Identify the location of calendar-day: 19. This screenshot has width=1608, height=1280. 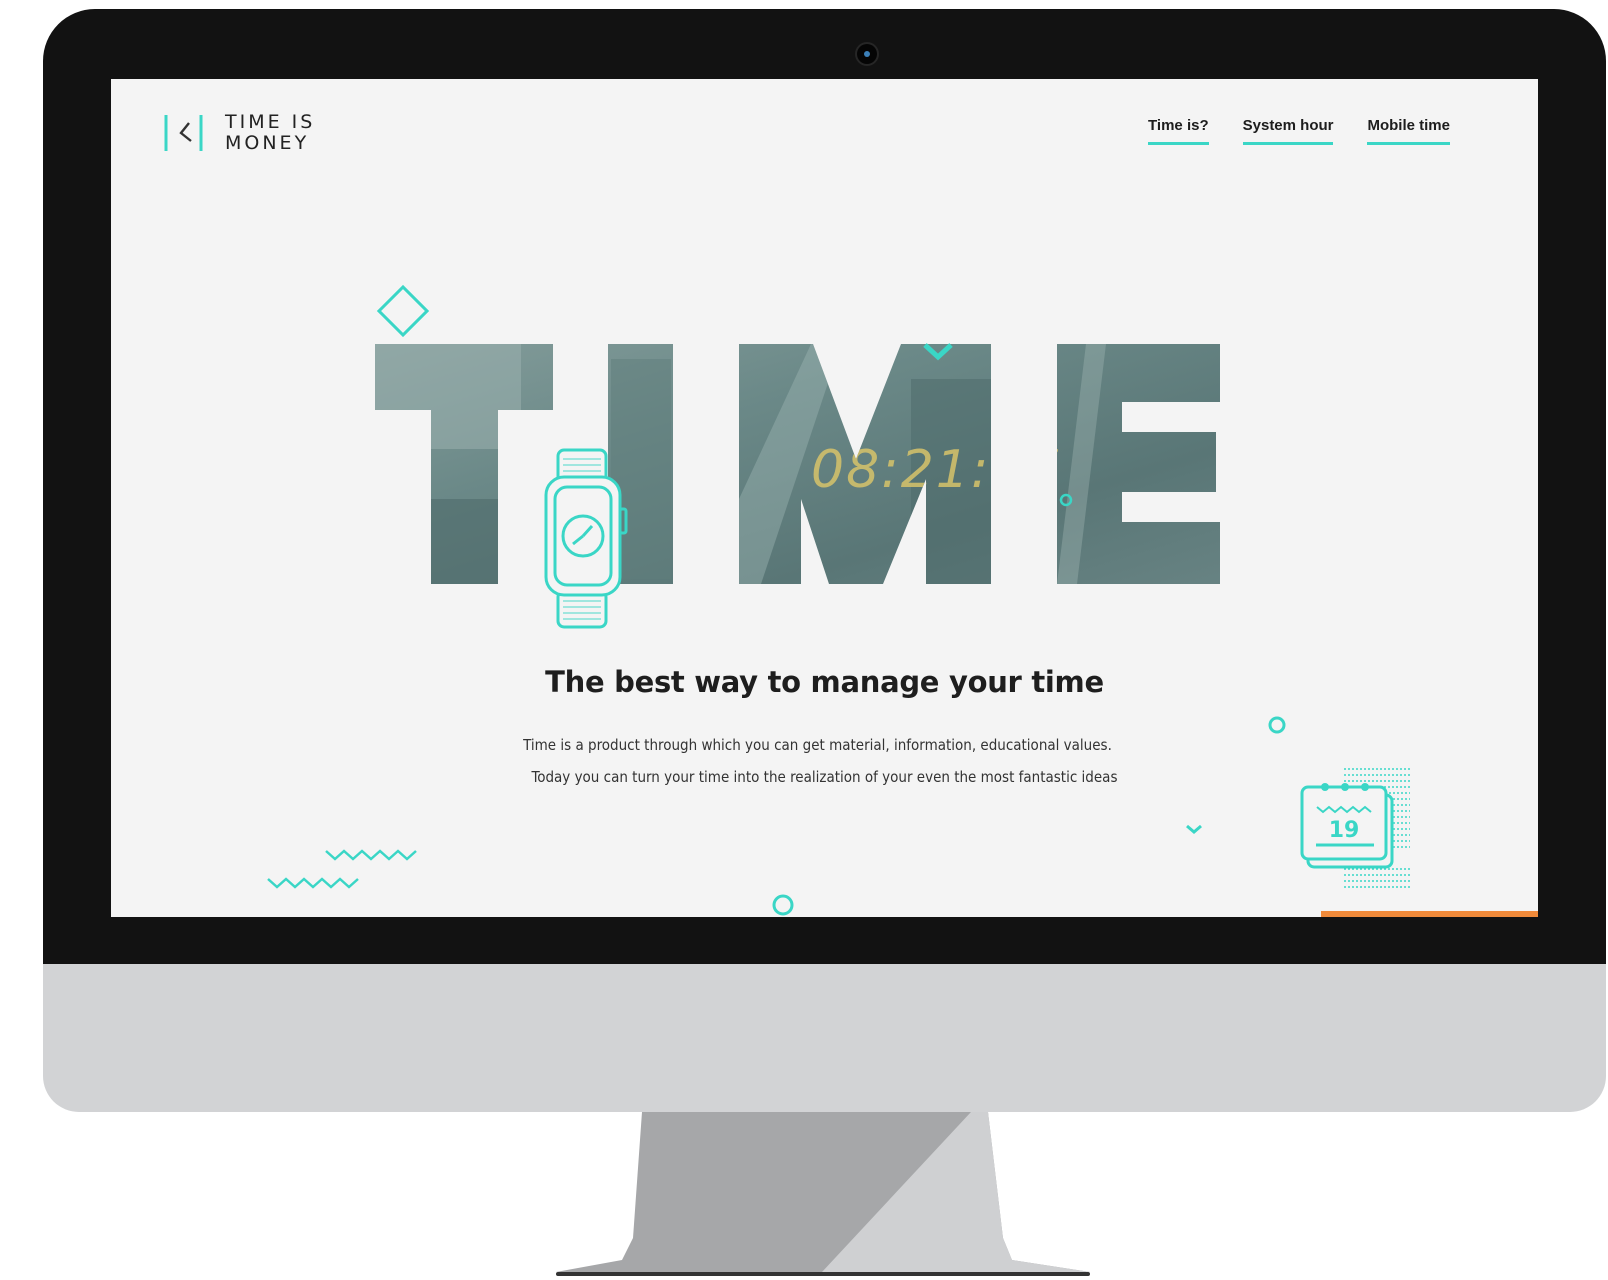
(1344, 830).